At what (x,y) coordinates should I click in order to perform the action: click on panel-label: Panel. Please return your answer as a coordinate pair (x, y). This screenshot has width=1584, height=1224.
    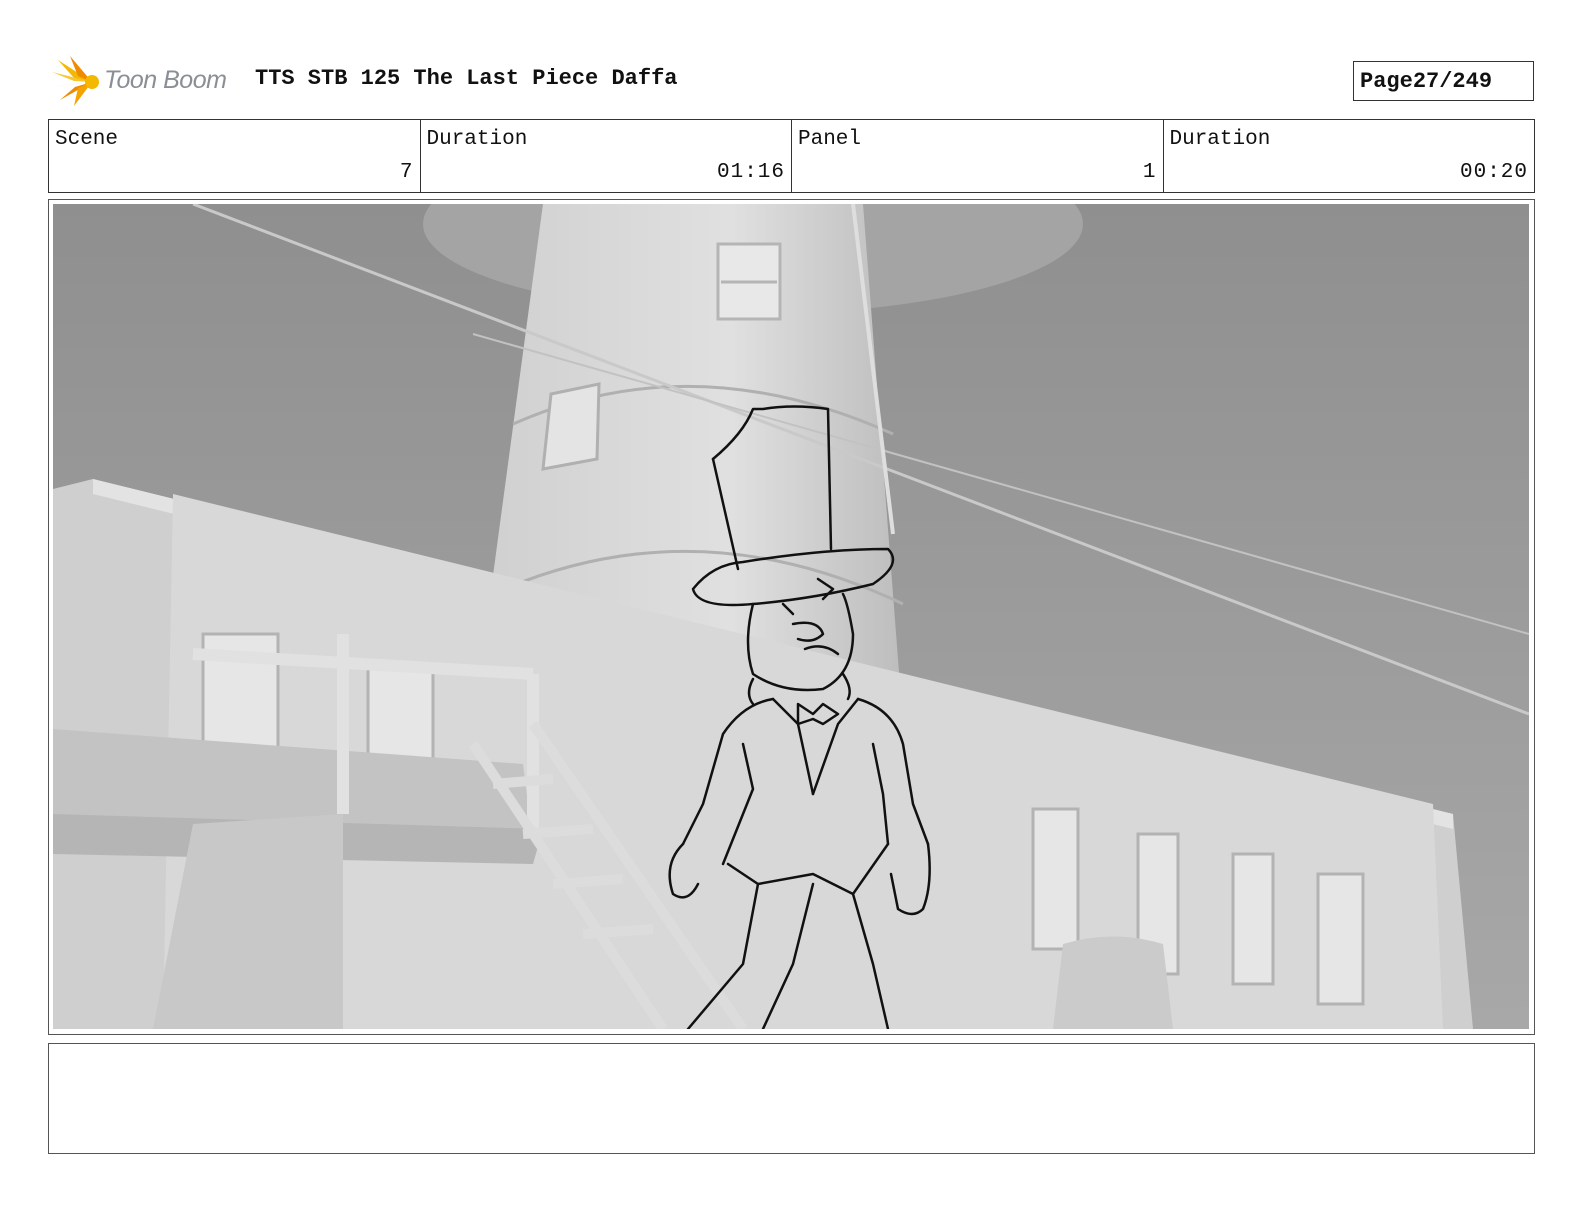
    Looking at the image, I should click on (830, 139).